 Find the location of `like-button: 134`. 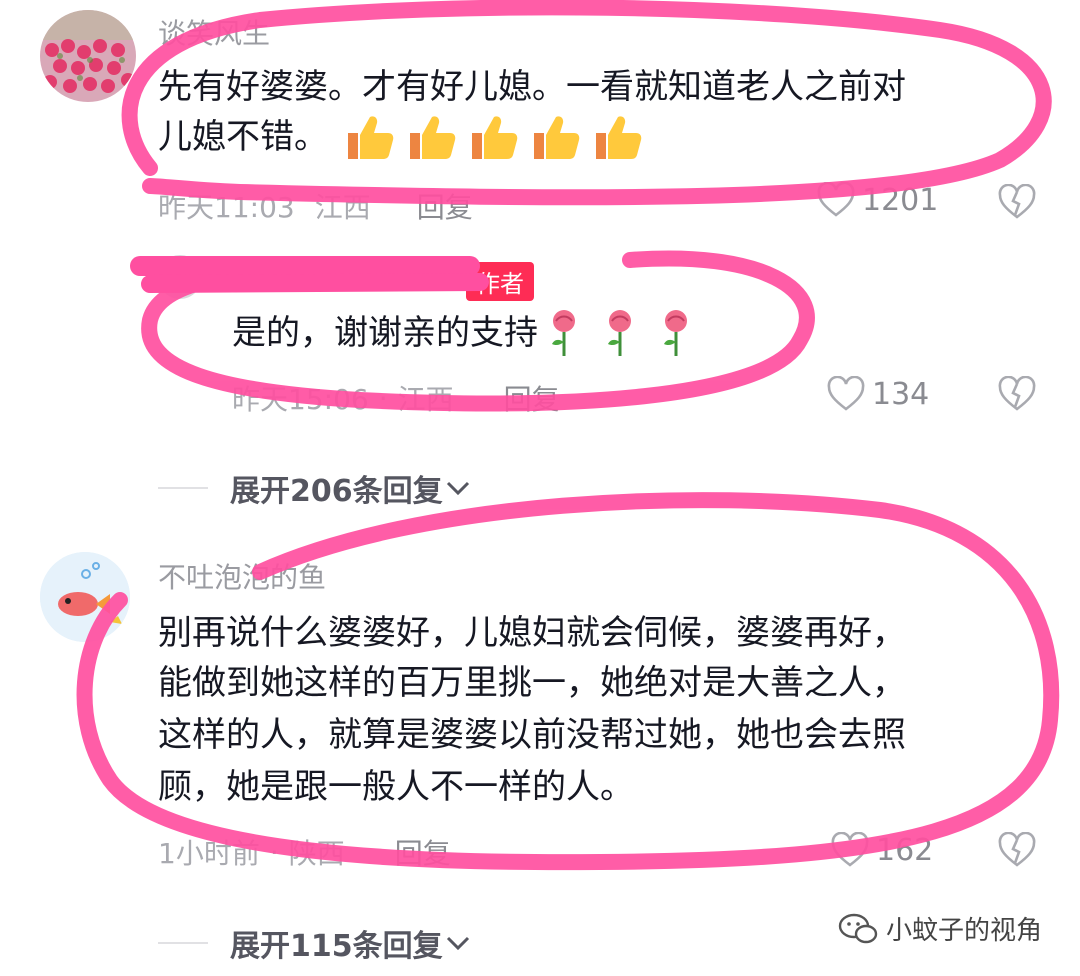

like-button: 134 is located at coordinates (877, 394).